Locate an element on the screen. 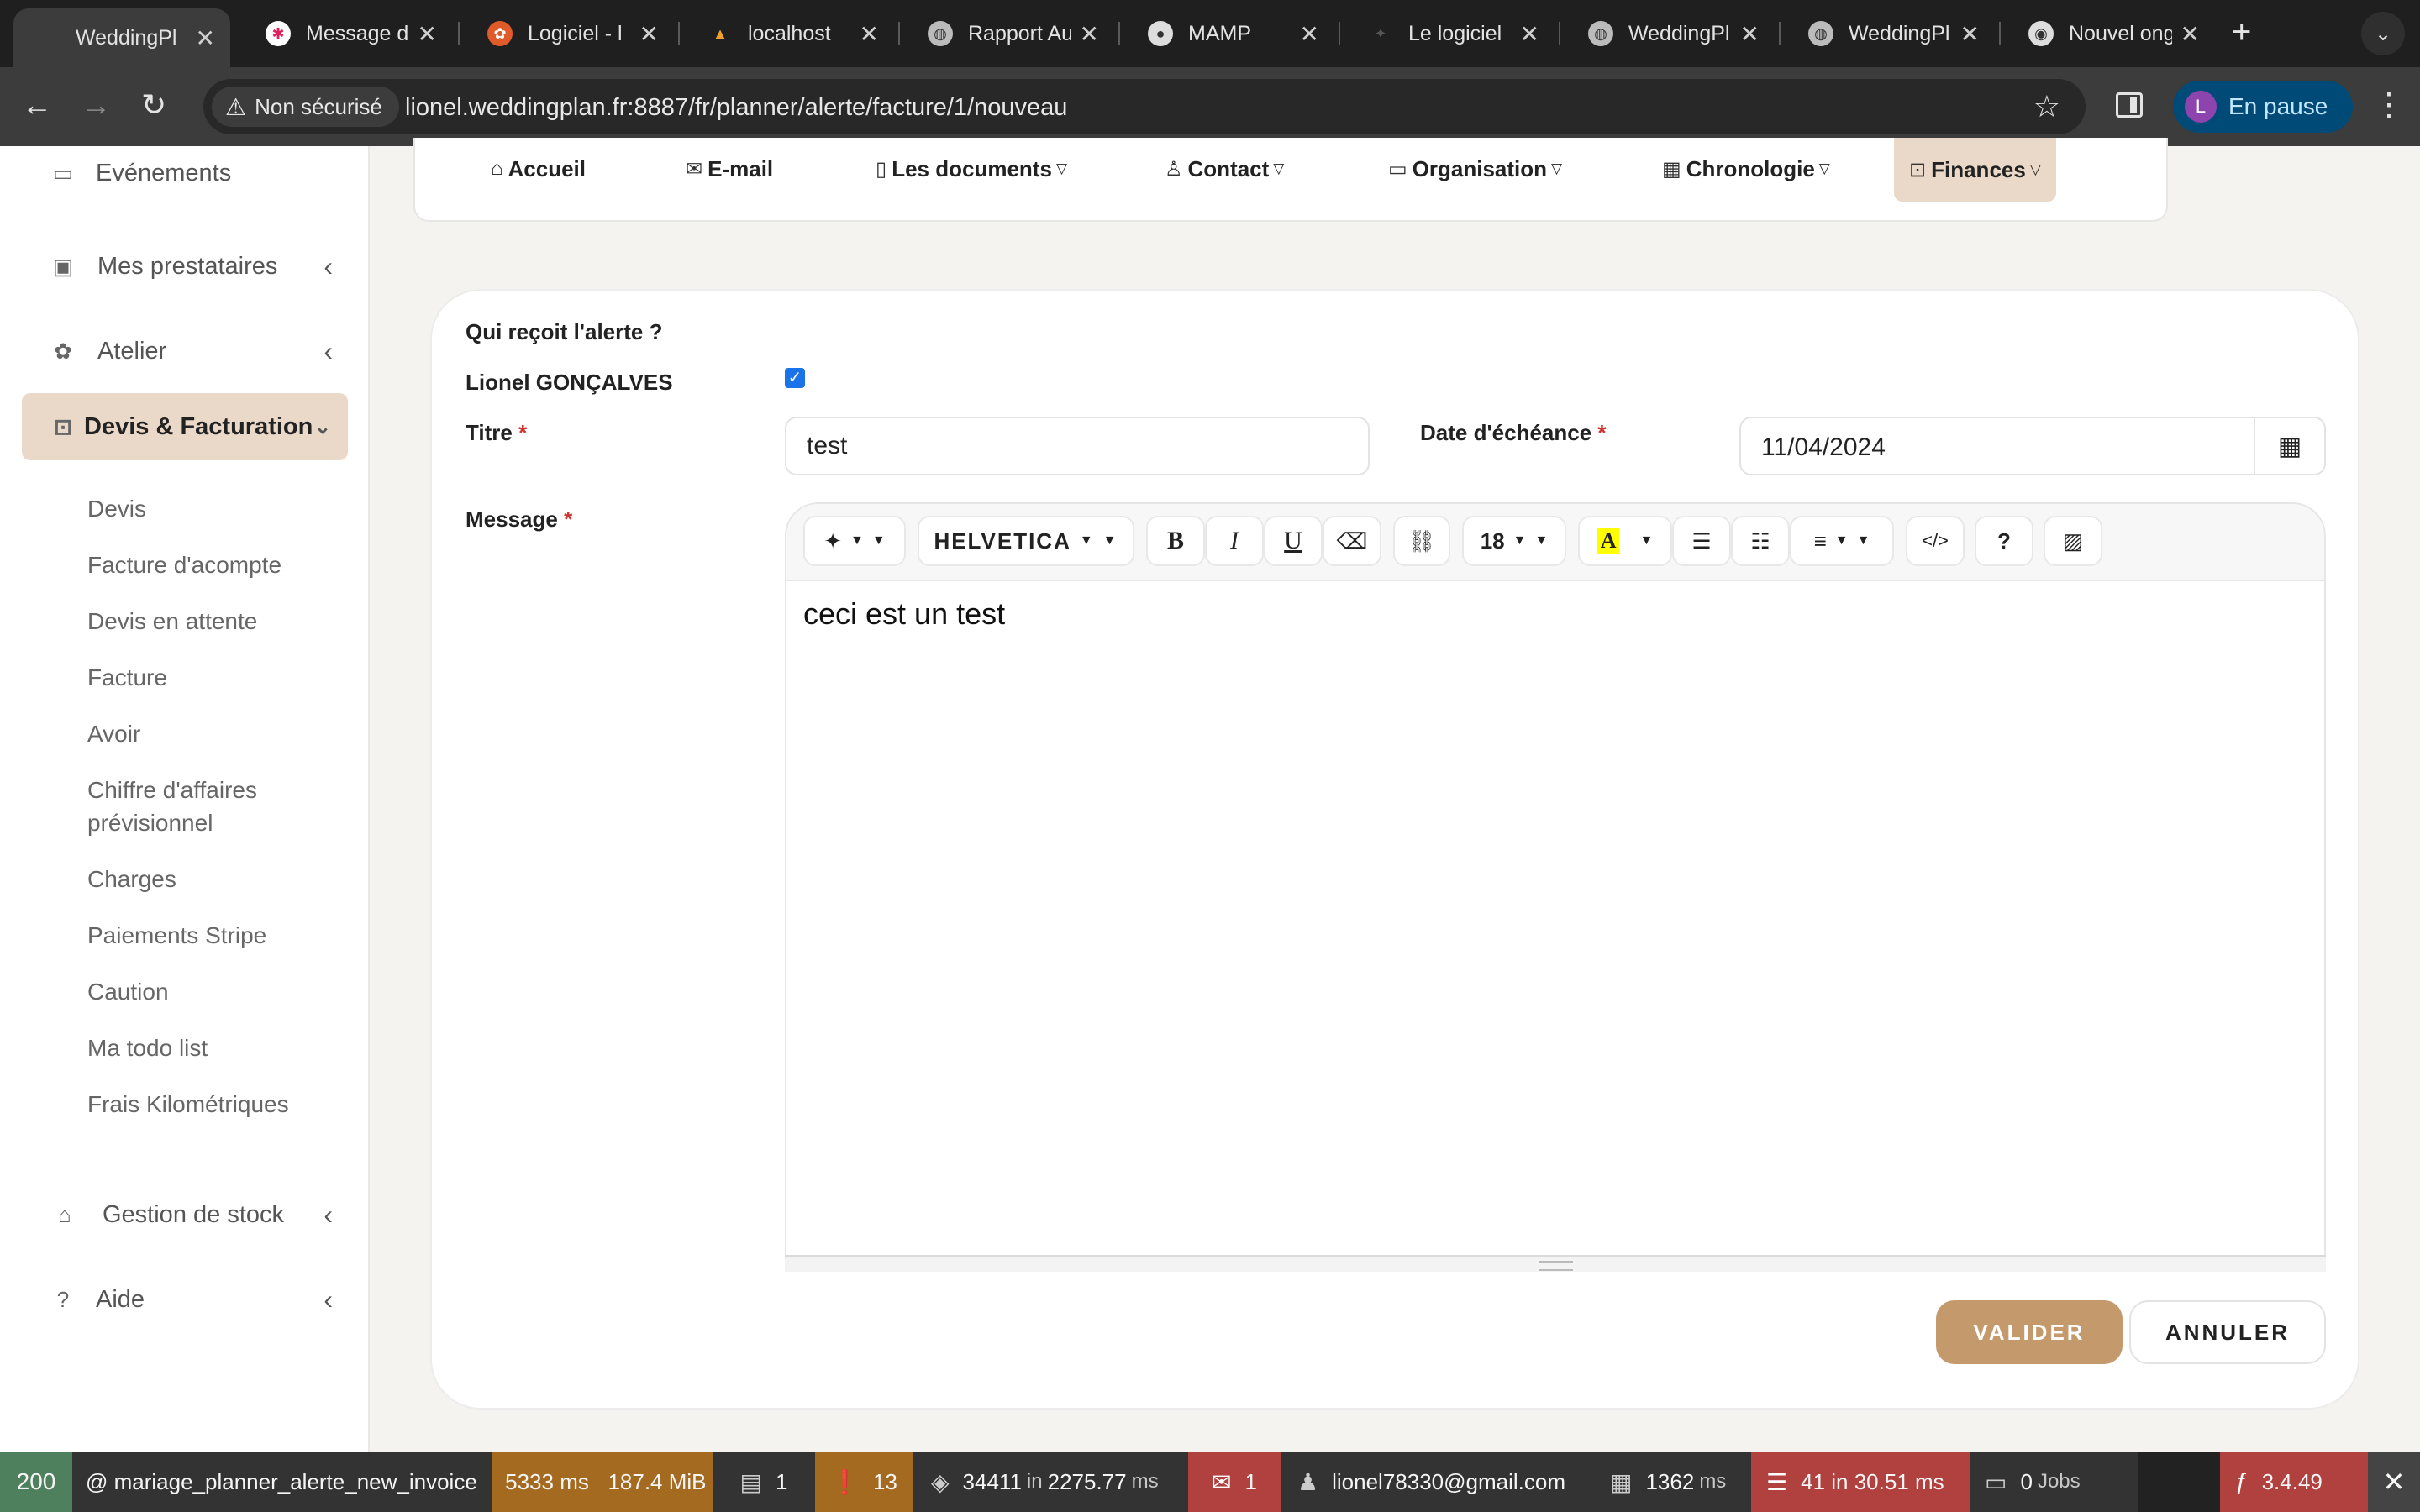 Image resolution: width=2420 pixels, height=1512 pixels. bold-icon: B is located at coordinates (1175, 541).